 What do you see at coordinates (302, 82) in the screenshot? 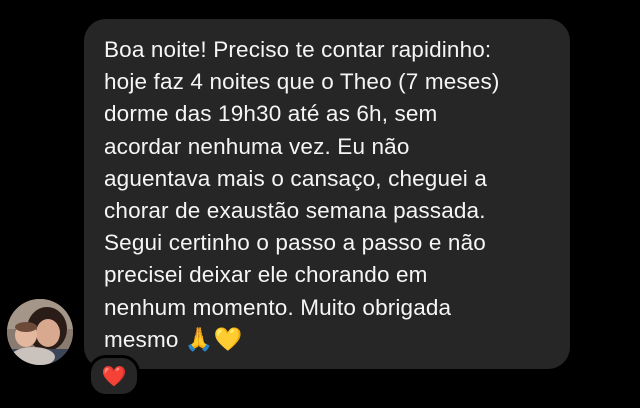
I see `message-line: hoje faz 4 noites que o Theo (7 meses)` at bounding box center [302, 82].